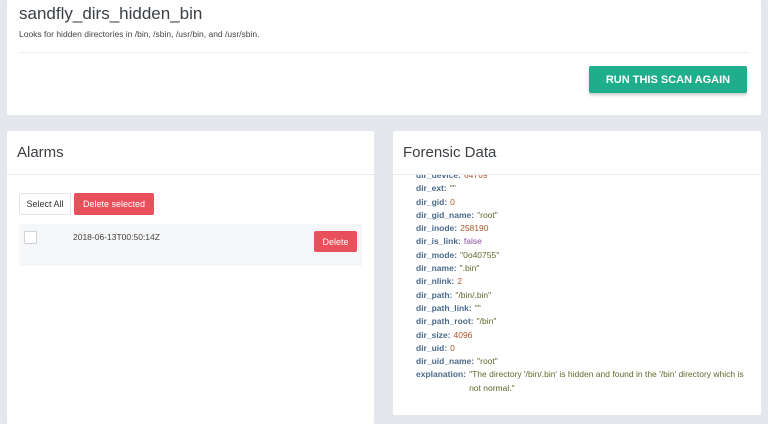 The image size is (768, 424). I want to click on alarm-checkbox, so click(30, 237).